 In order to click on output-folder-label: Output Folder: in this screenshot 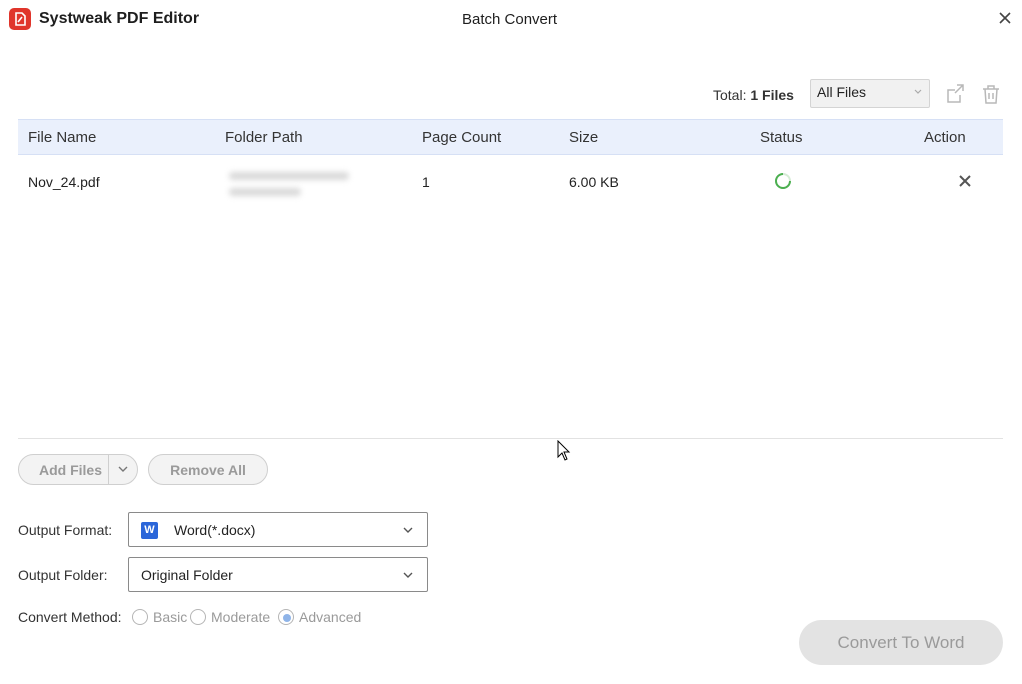, I will do `click(63, 575)`.